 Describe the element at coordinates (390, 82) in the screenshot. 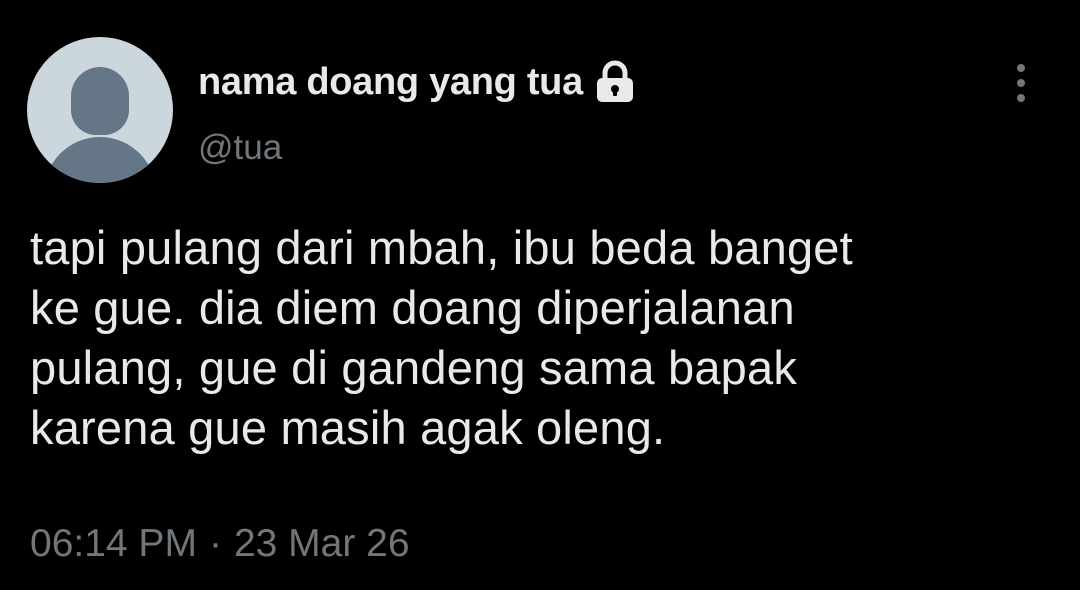

I see `display-name: nama doang yang tua` at that location.